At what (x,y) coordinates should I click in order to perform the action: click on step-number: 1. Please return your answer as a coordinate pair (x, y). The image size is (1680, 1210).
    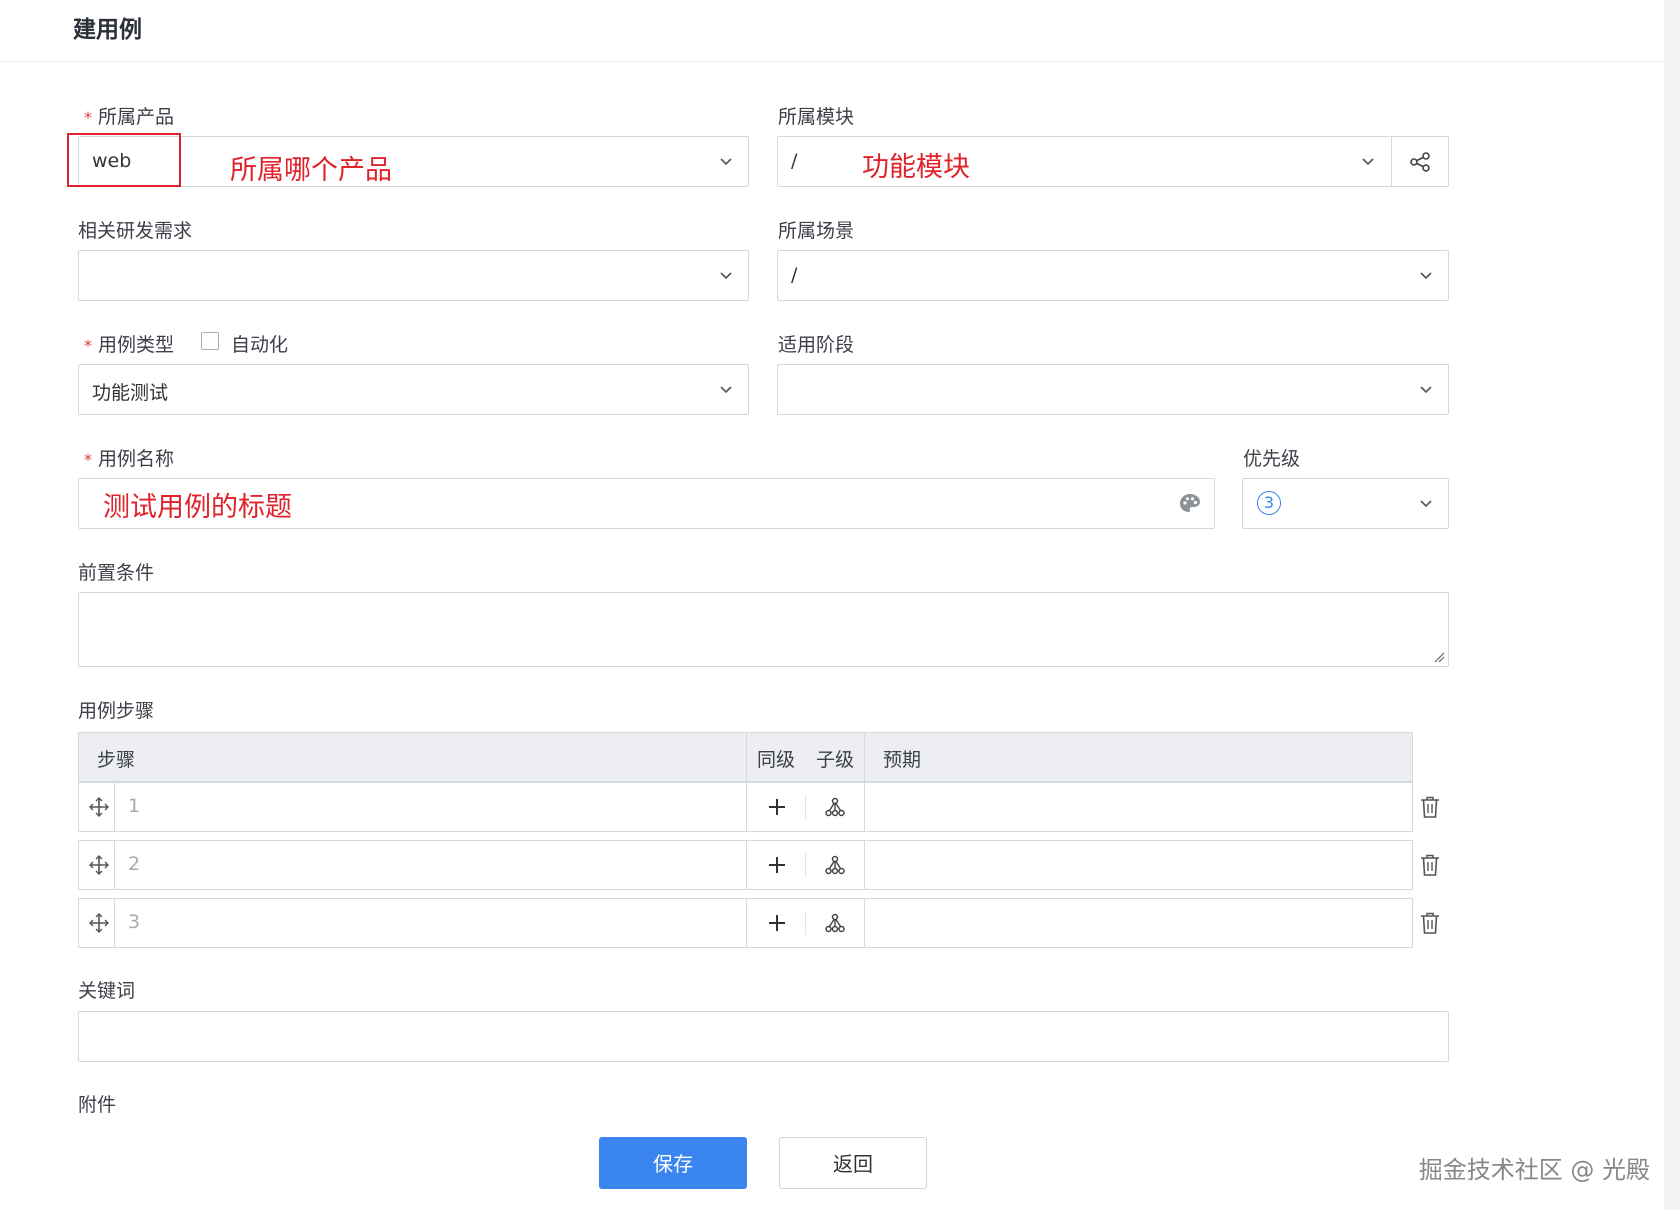
    Looking at the image, I should click on (134, 806).